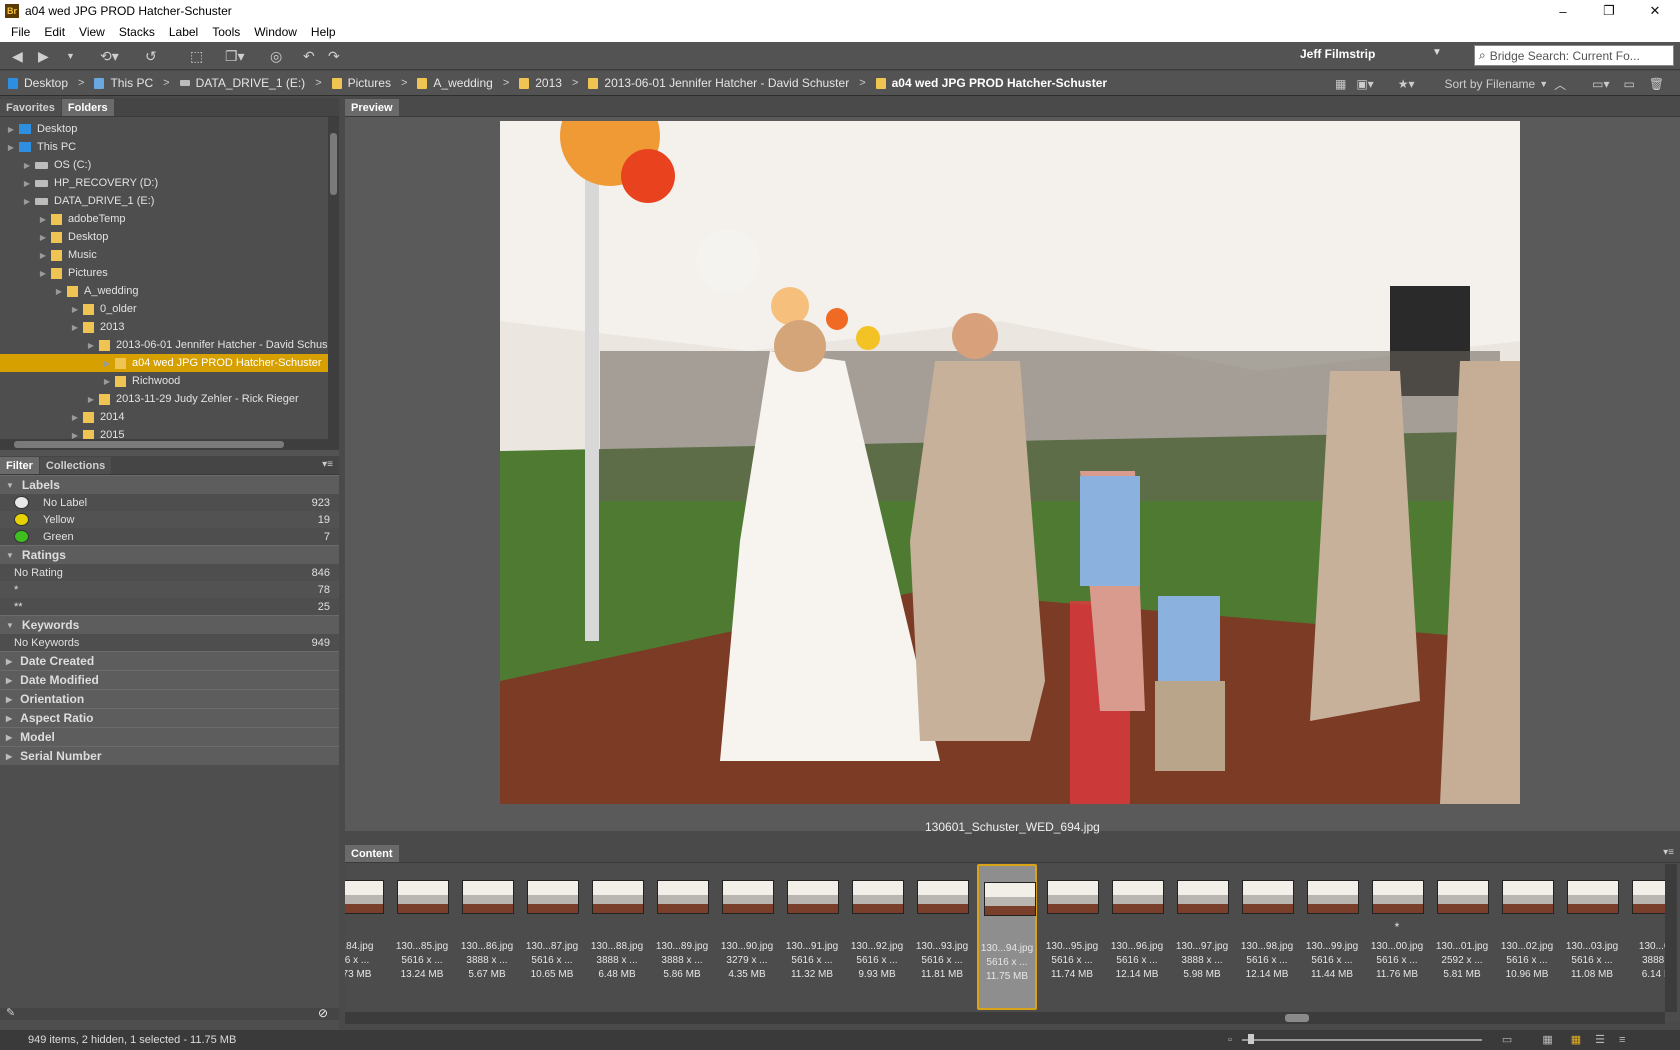 The height and width of the screenshot is (1050, 1680). What do you see at coordinates (235, 56) in the screenshot?
I see `refine-icon: ❐▾` at bounding box center [235, 56].